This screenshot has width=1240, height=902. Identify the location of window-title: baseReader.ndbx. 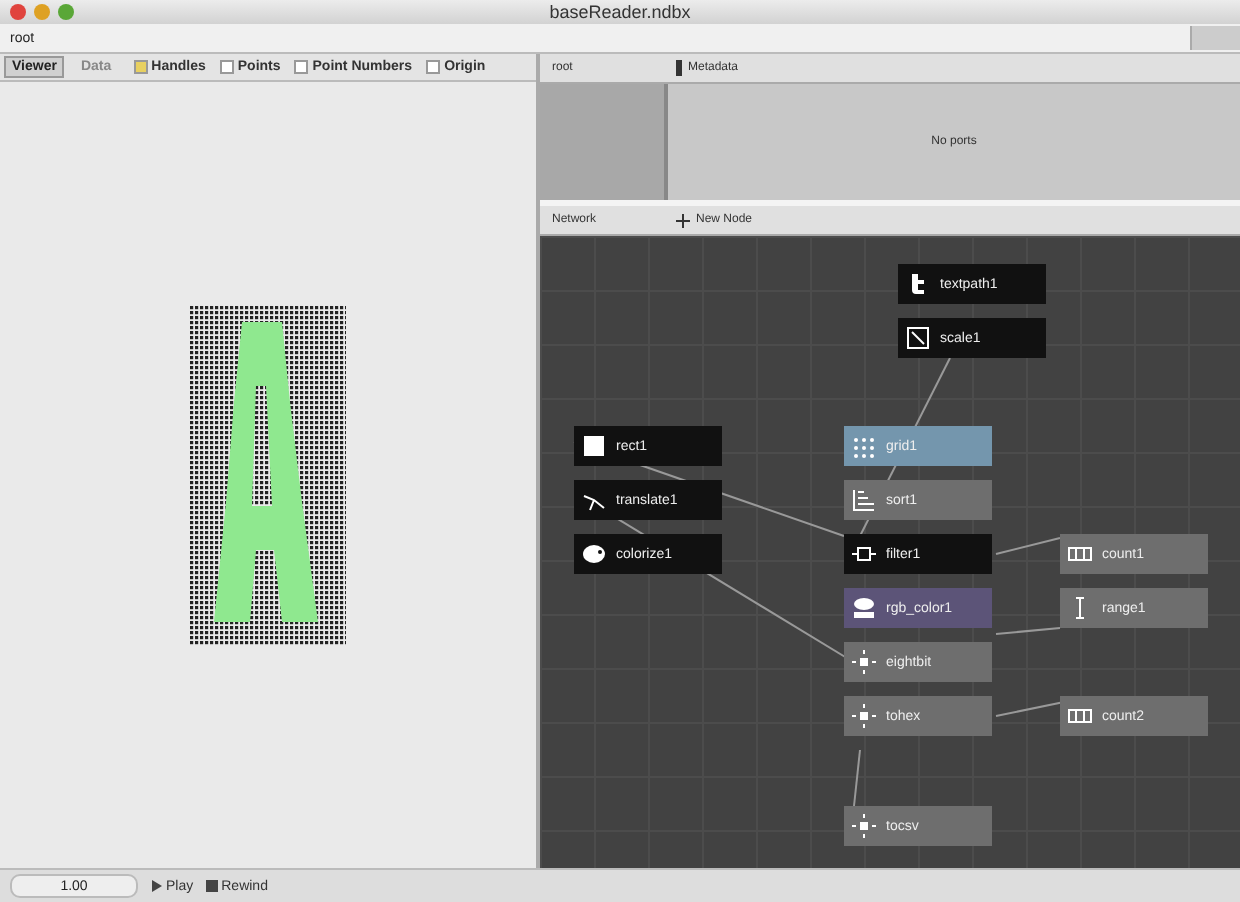
(620, 12).